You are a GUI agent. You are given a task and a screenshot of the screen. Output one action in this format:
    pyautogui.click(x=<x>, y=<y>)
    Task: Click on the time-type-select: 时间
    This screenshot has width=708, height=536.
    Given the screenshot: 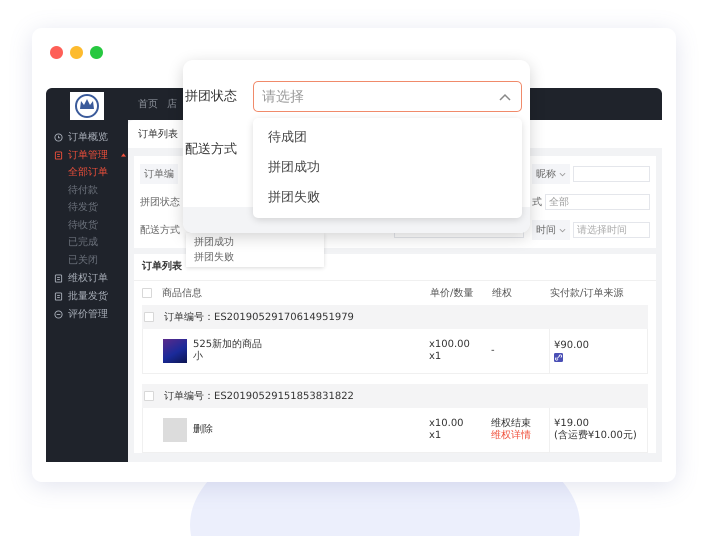 What is the action you would take?
    pyautogui.click(x=551, y=230)
    